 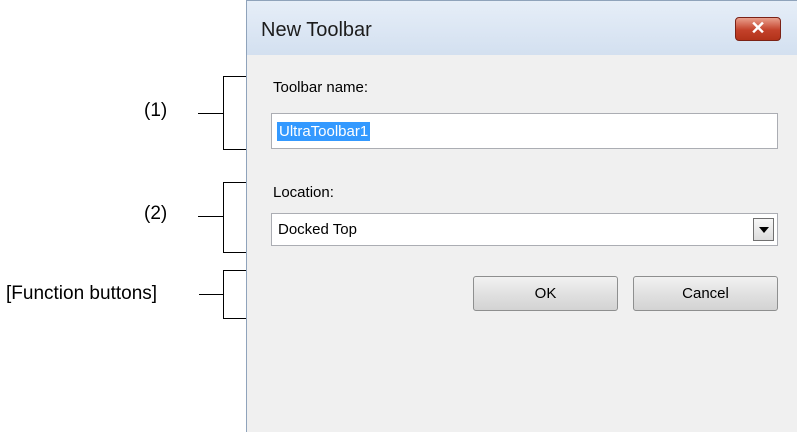 I want to click on dialog-title: New Toolbar, so click(x=316, y=30).